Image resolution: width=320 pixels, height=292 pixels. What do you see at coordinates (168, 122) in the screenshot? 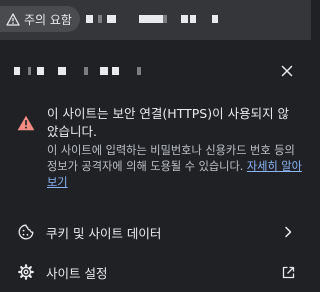
I see `warning-title: 이 사이트는 보안 연결(HTTPS)이 사용되지 않았습니다.` at bounding box center [168, 122].